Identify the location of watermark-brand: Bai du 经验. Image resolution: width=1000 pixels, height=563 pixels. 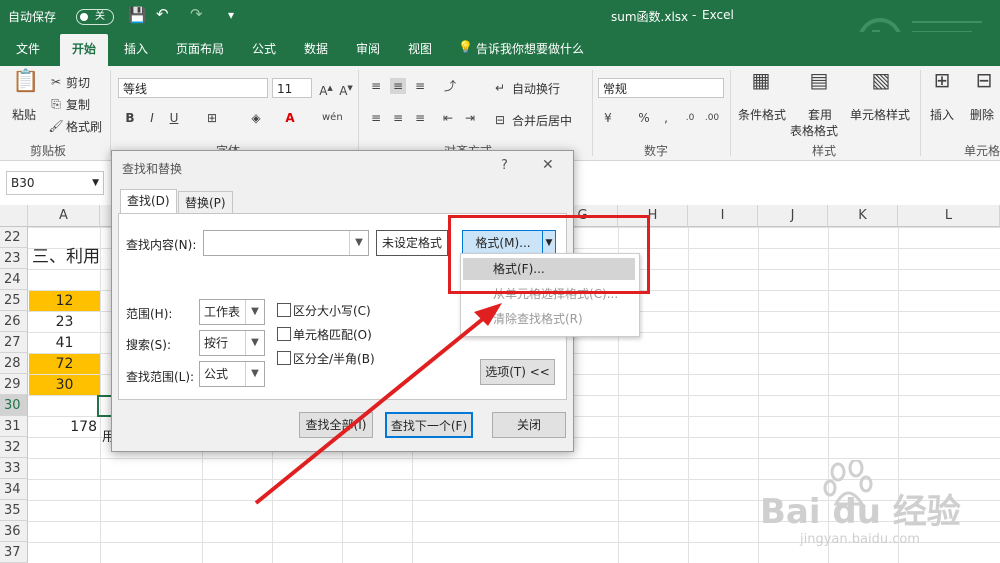
(860, 512).